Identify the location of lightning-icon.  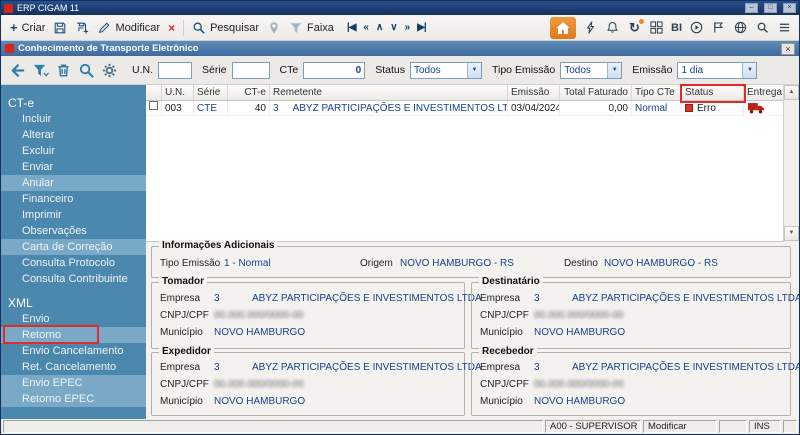
(590, 28).